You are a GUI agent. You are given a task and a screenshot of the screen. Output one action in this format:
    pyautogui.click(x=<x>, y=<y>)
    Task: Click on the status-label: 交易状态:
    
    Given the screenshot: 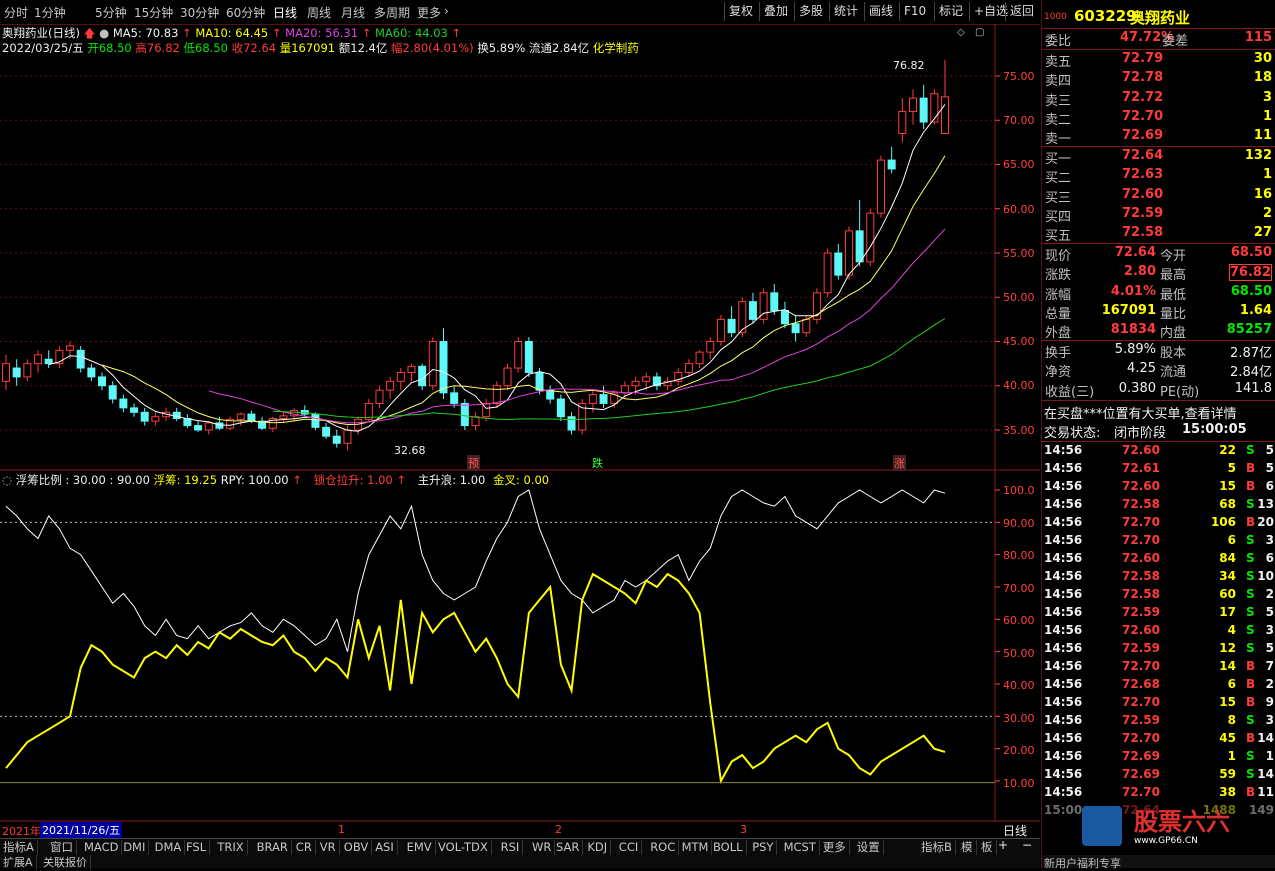 What is the action you would take?
    pyautogui.click(x=1072, y=433)
    